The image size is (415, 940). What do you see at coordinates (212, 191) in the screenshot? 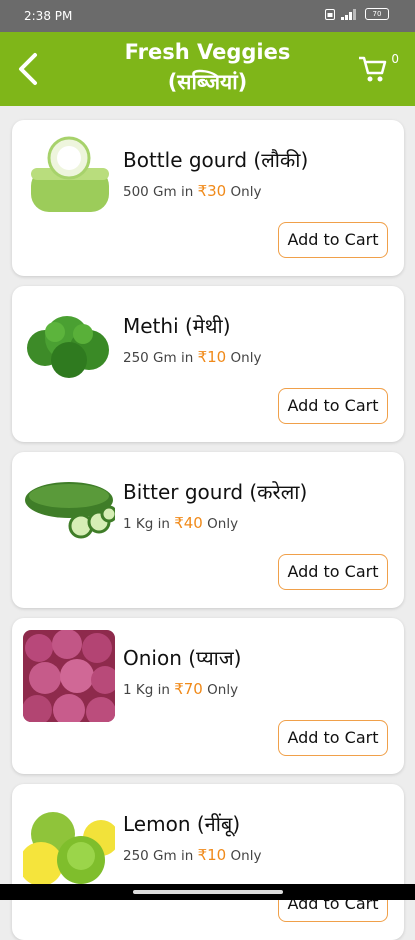
I see `product-price: ₹30` at bounding box center [212, 191].